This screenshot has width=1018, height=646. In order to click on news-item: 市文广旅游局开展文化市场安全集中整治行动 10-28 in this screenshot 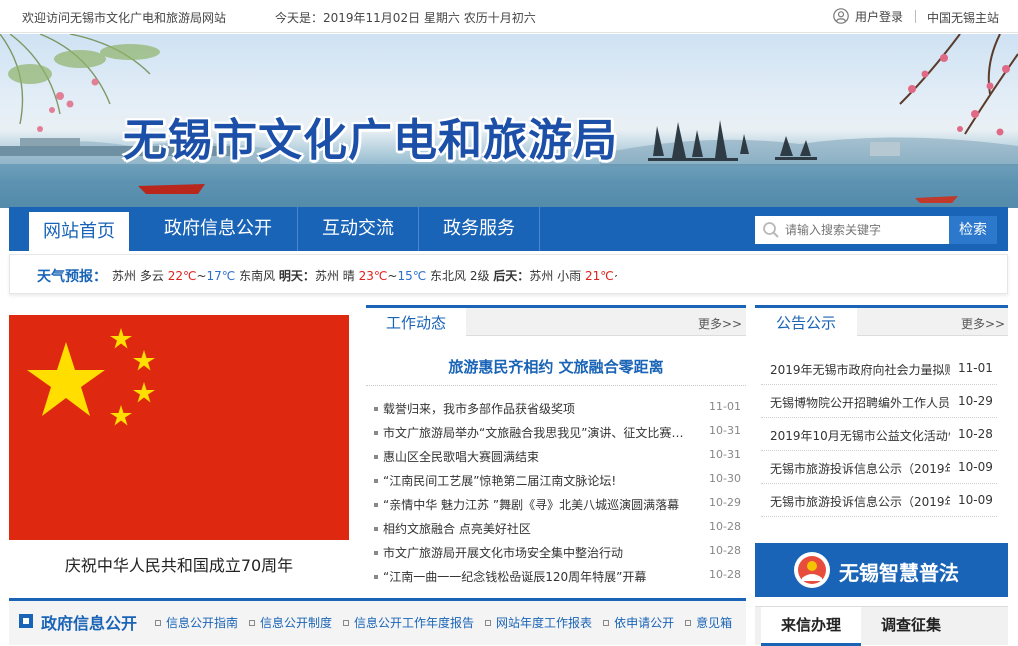, I will do `click(557, 553)`.